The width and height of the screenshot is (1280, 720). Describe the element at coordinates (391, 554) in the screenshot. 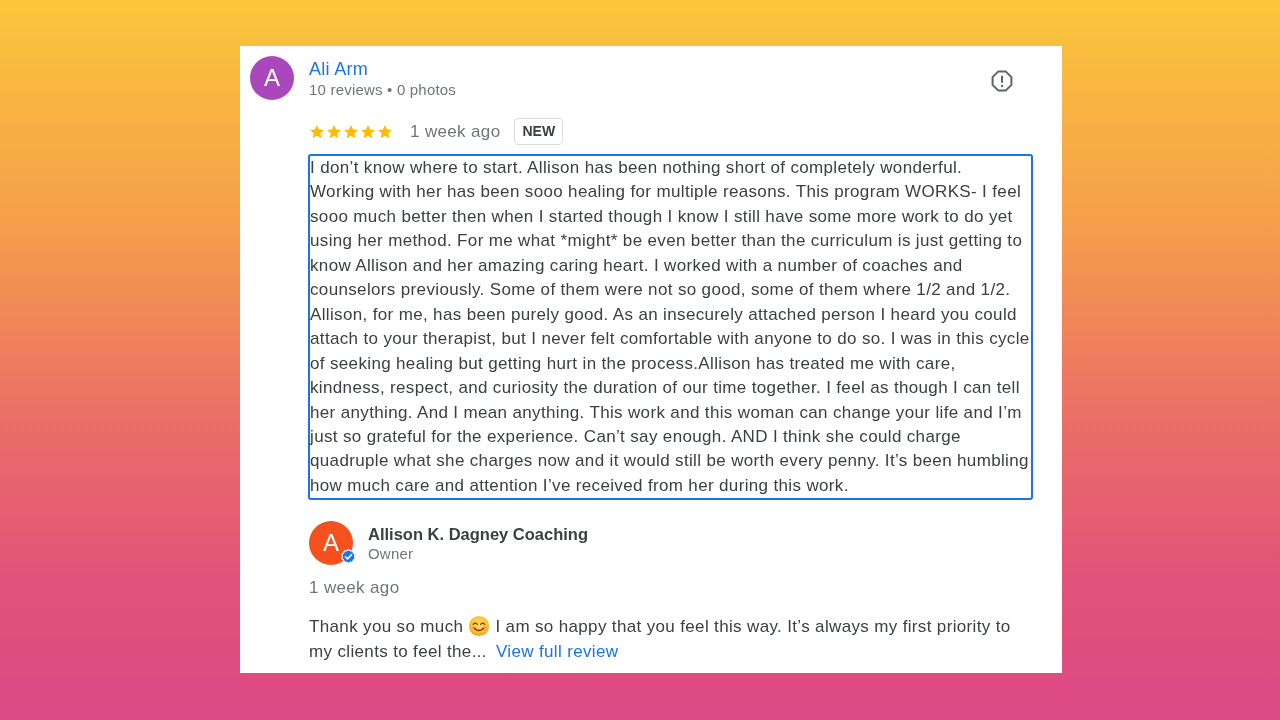

I see `owner-role: Owner` at that location.